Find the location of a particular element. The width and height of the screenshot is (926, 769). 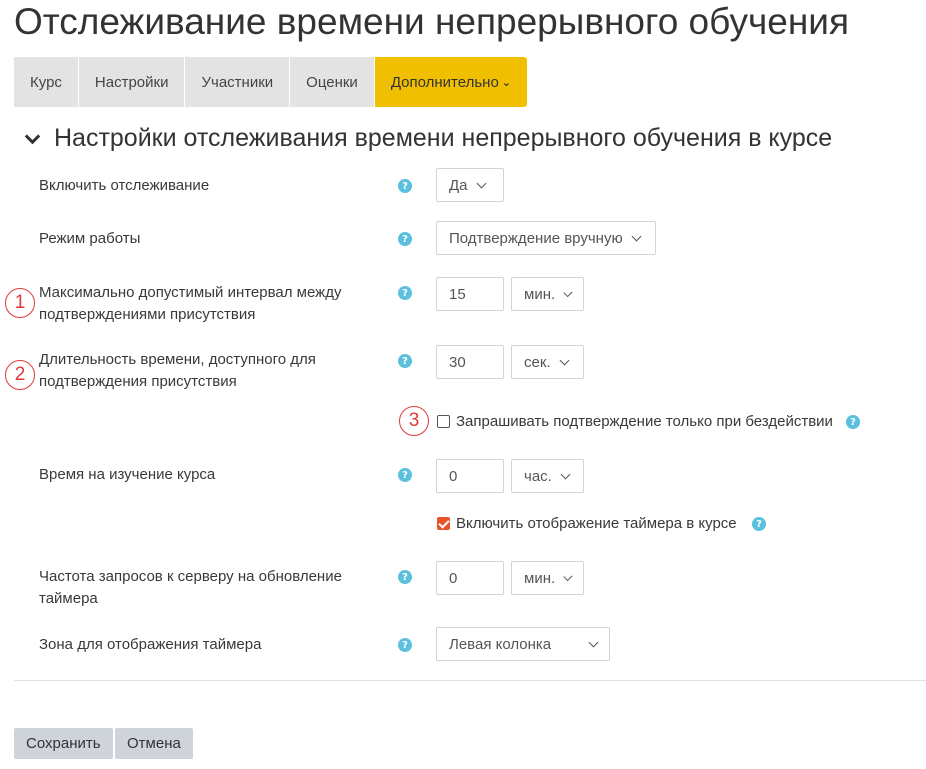

chevron-down-icon: ⌄ is located at coordinates (506, 82).